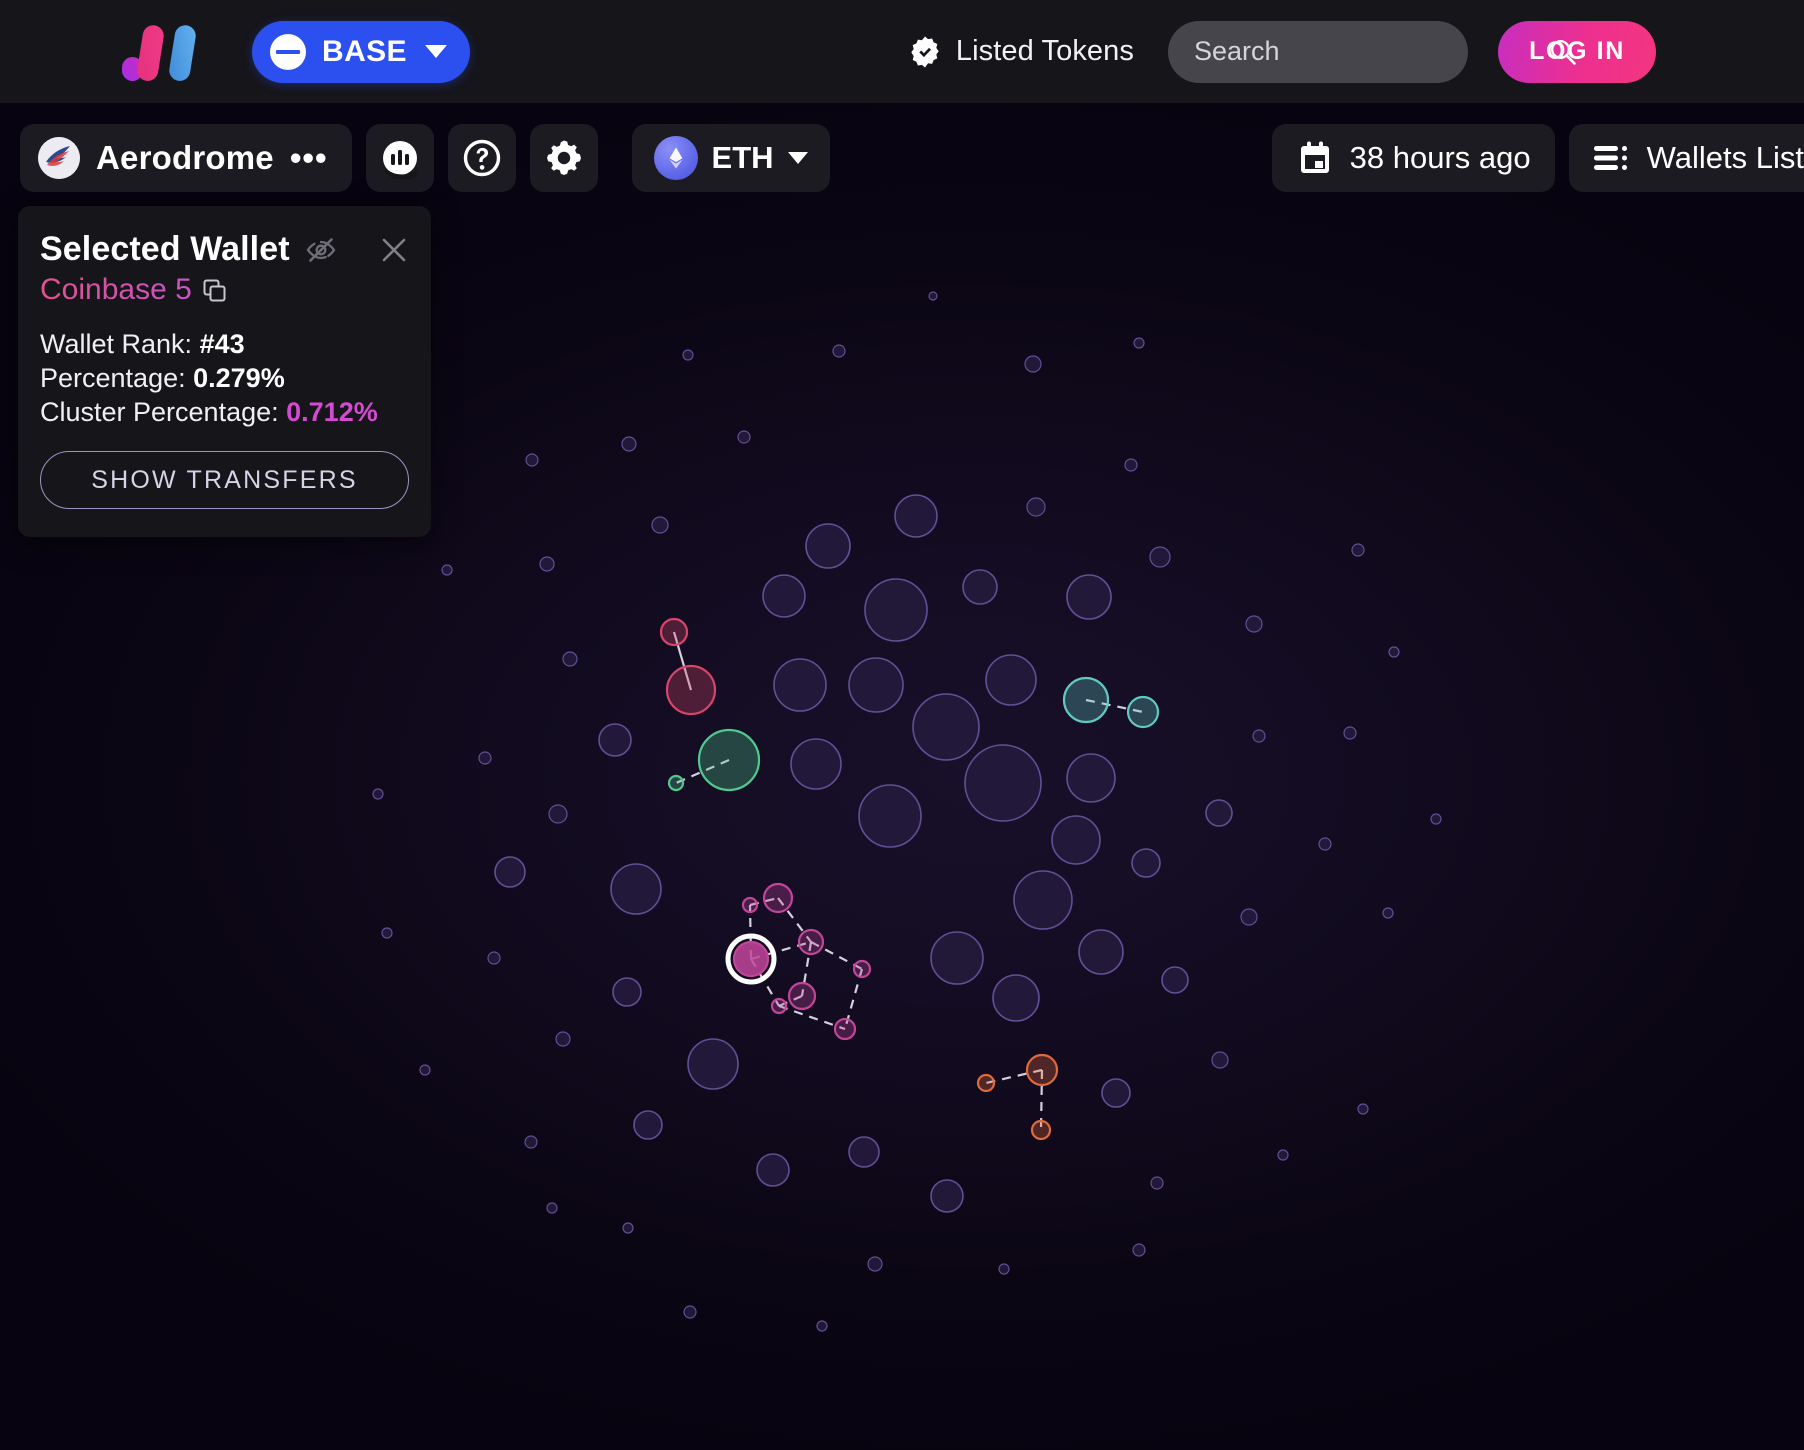  What do you see at coordinates (321, 250) in the screenshot?
I see `eye-off-icon` at bounding box center [321, 250].